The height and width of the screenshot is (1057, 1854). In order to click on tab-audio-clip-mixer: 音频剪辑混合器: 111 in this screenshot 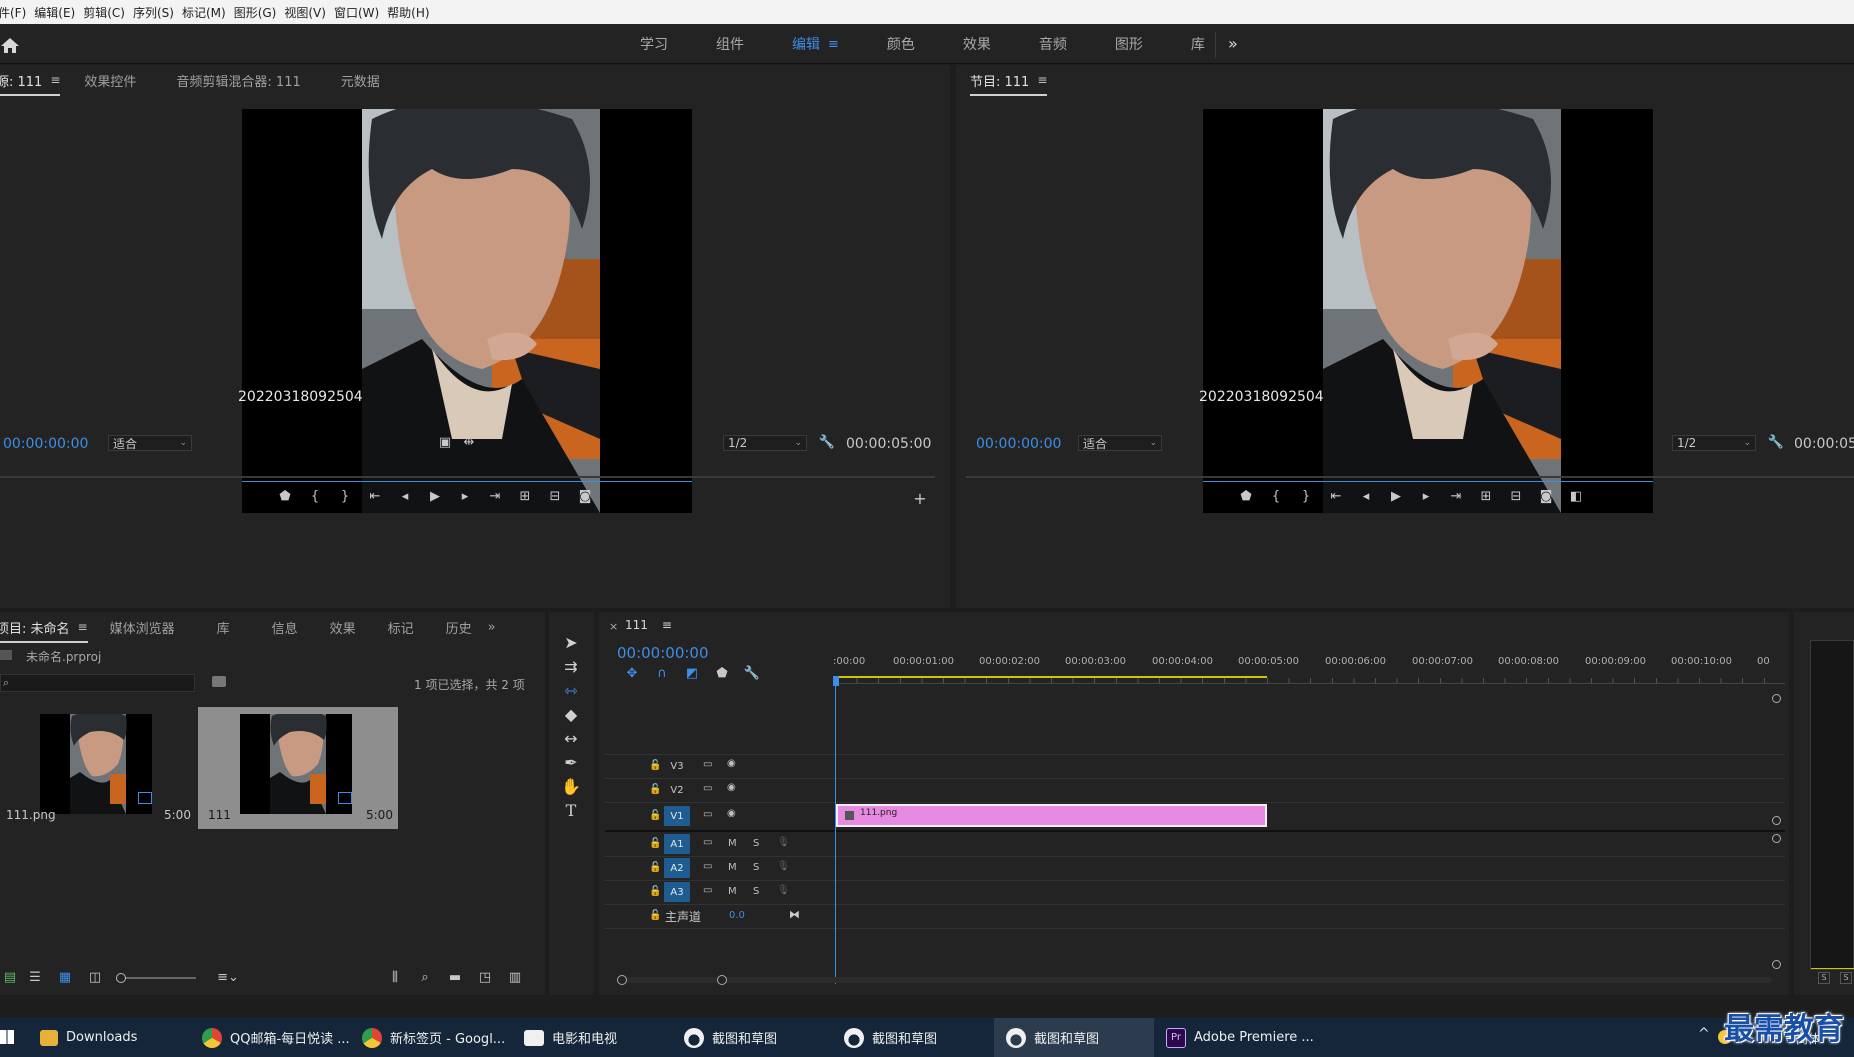, I will do `click(238, 80)`.